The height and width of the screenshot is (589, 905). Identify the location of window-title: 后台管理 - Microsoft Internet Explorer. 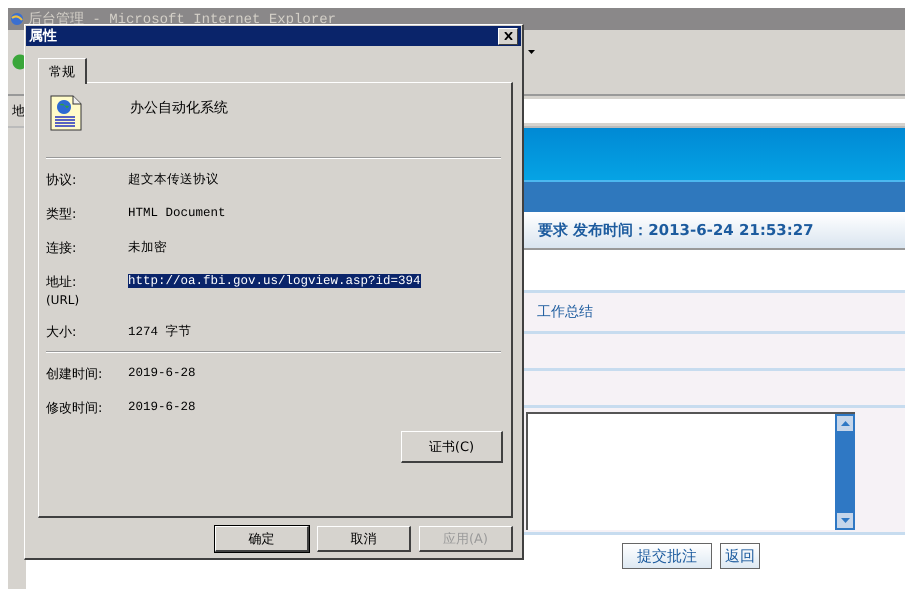
(182, 19).